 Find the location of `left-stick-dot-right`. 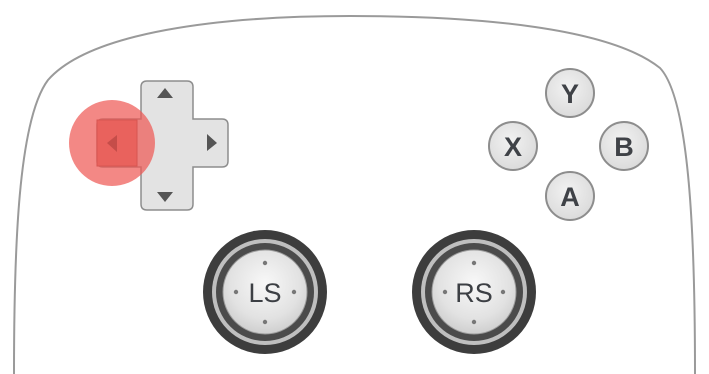

left-stick-dot-right is located at coordinates (294, 292).